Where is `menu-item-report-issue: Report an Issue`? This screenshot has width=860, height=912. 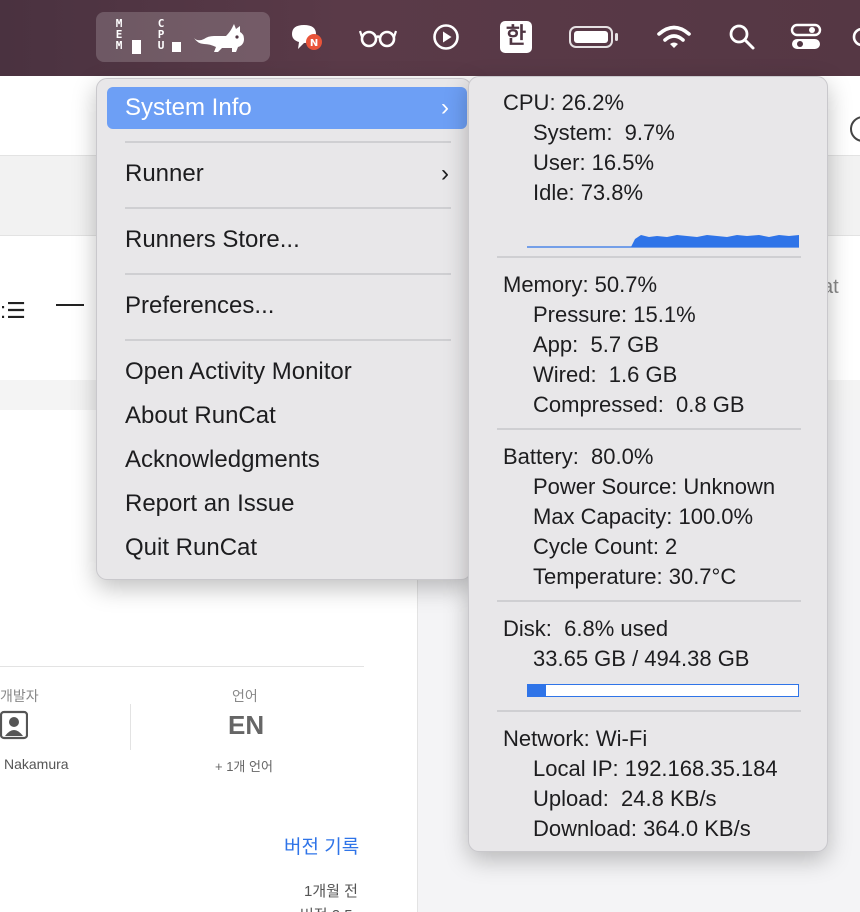 menu-item-report-issue: Report an Issue is located at coordinates (287, 504).